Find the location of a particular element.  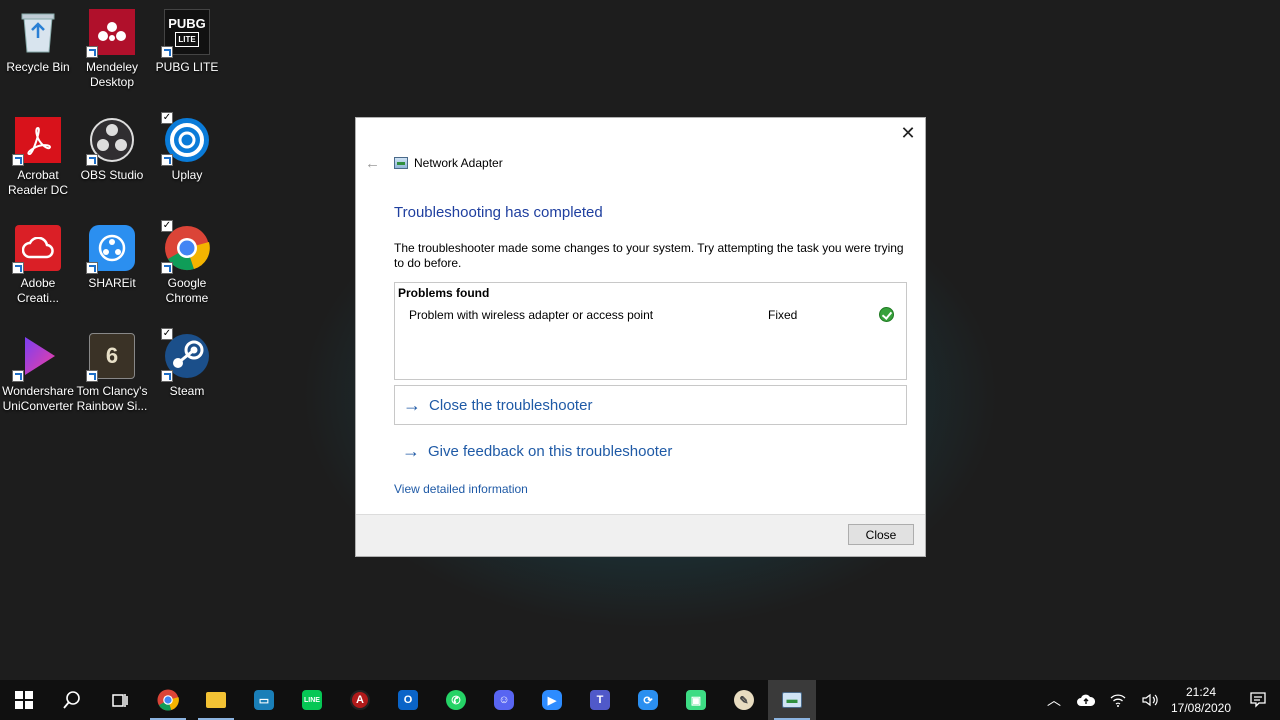

remote-desktop-icon: ▭ is located at coordinates (264, 700).